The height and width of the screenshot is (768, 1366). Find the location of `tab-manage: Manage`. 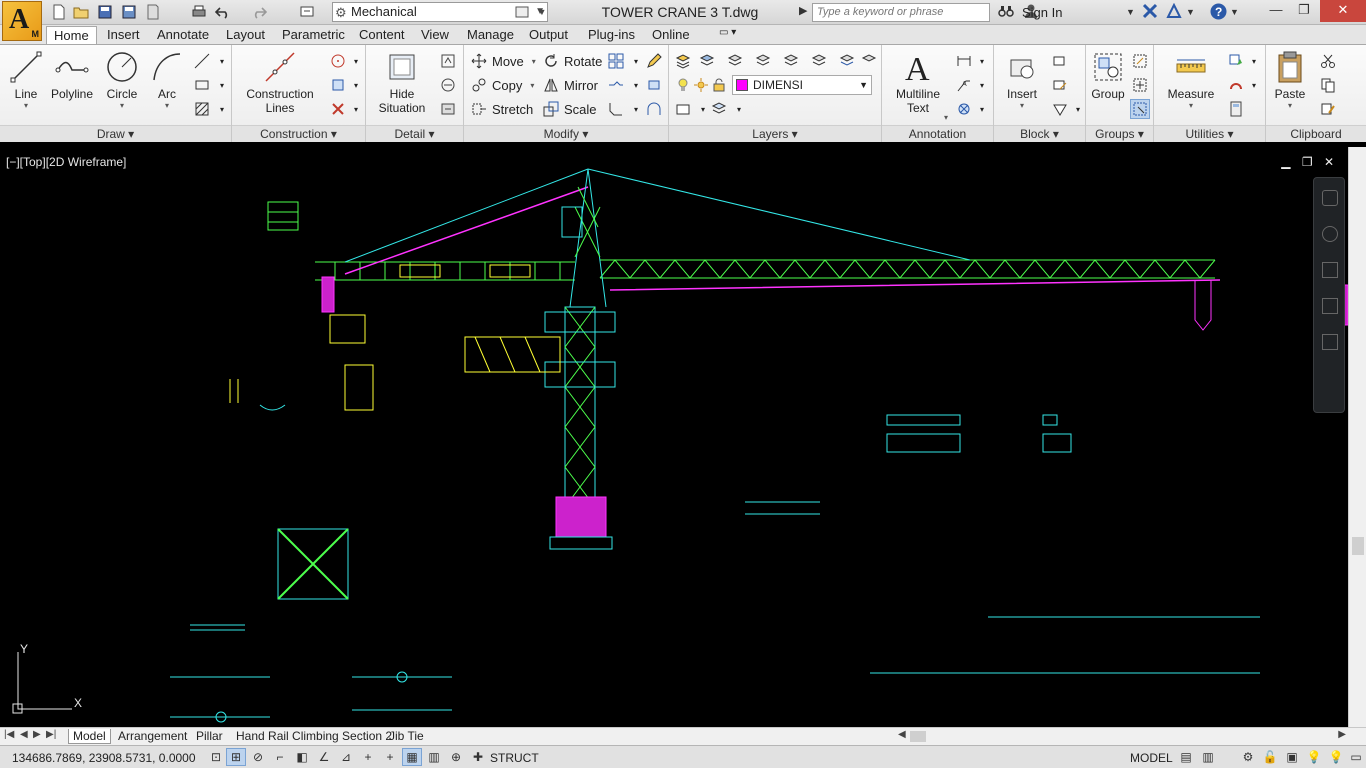

tab-manage: Manage is located at coordinates (490, 35).